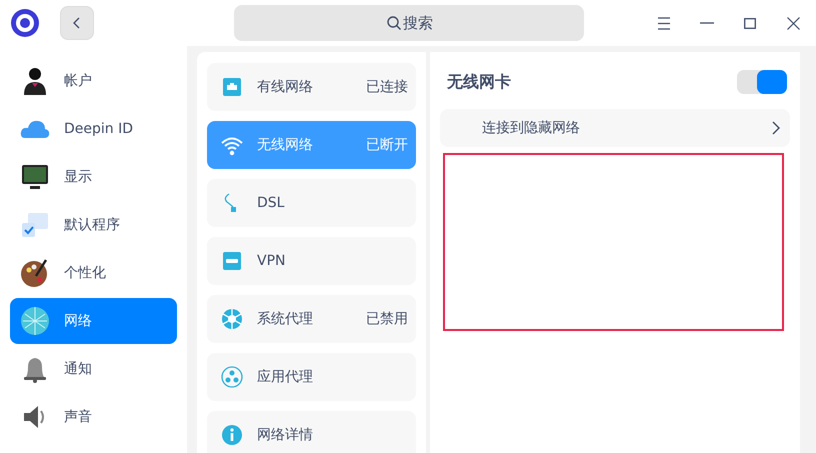 Image resolution: width=816 pixels, height=453 pixels. What do you see at coordinates (409, 23) in the screenshot?
I see `search-field: 搜索` at bounding box center [409, 23].